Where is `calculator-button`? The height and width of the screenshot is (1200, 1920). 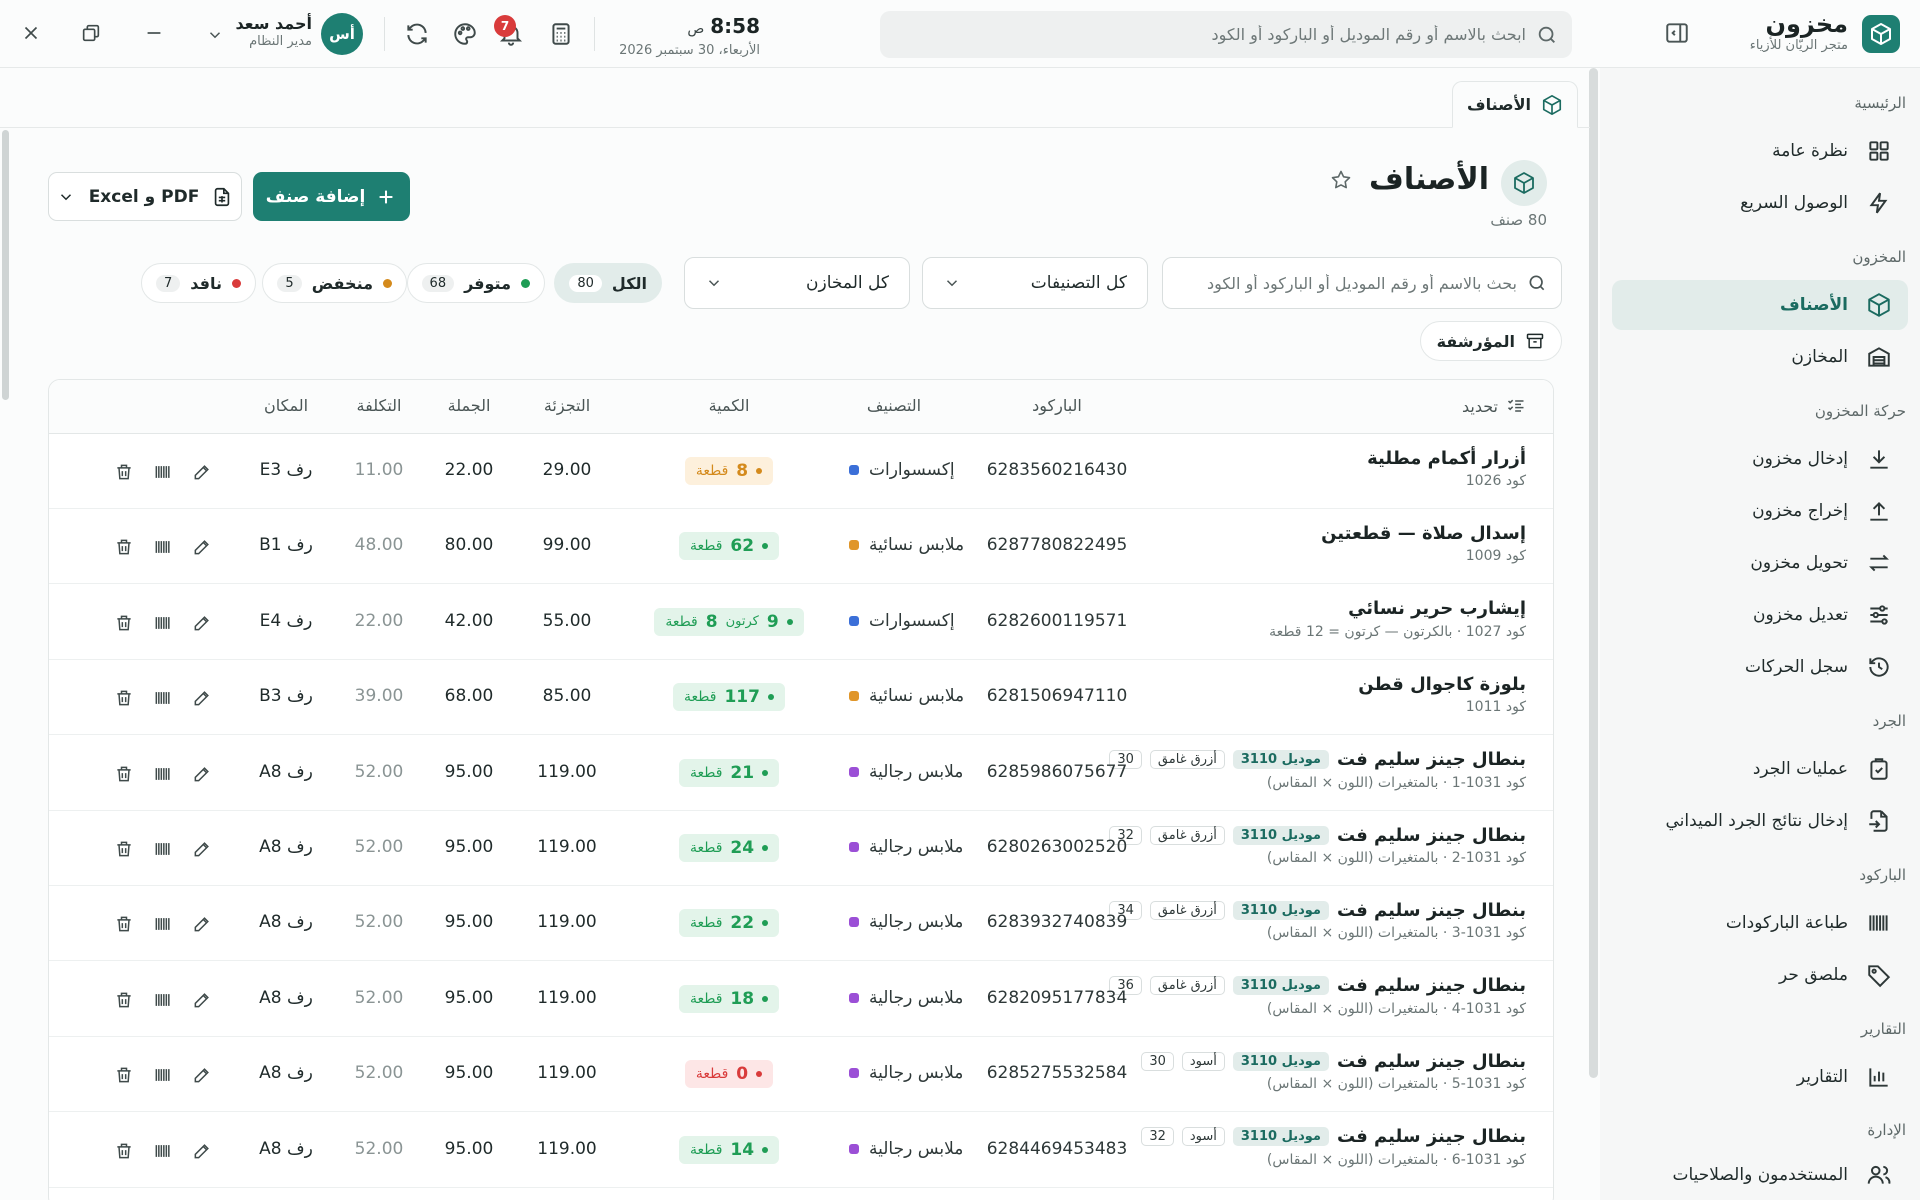 calculator-button is located at coordinates (561, 34).